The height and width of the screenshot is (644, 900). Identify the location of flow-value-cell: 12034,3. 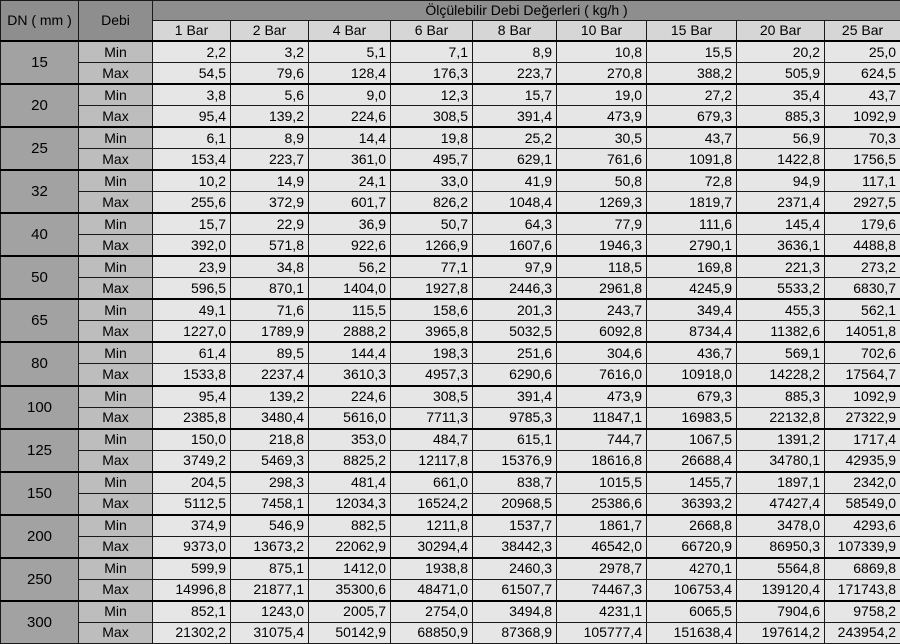
(349, 504).